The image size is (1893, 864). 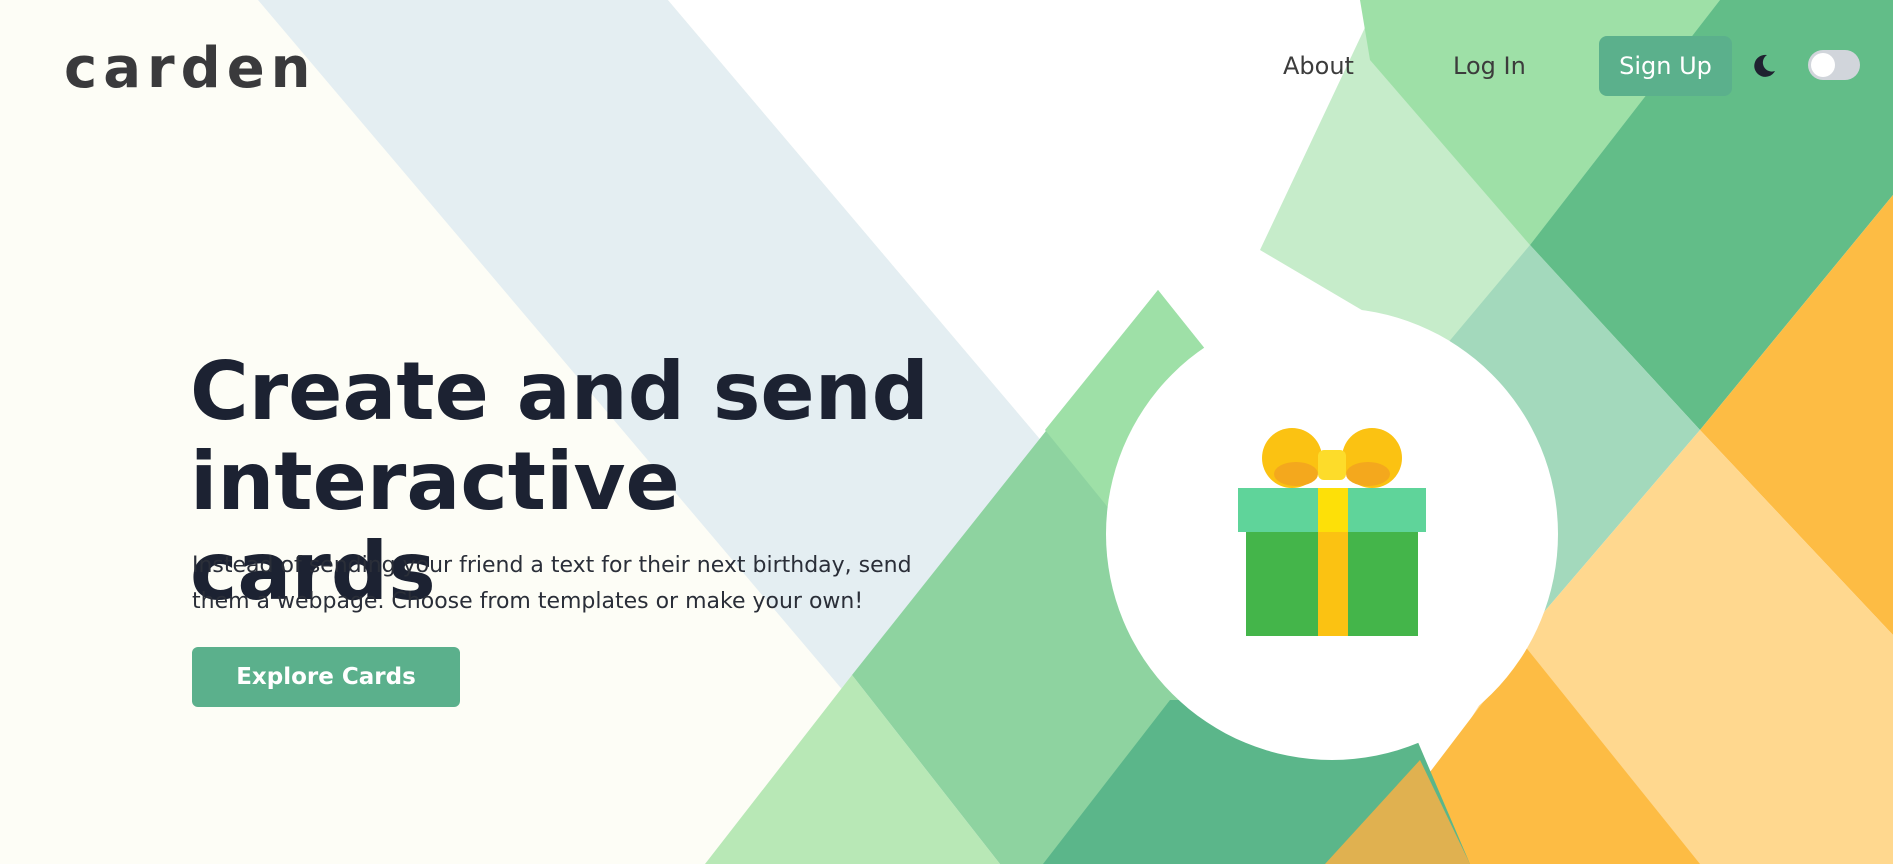 I want to click on sign-up-button: Sign Up, so click(x=1665, y=66).